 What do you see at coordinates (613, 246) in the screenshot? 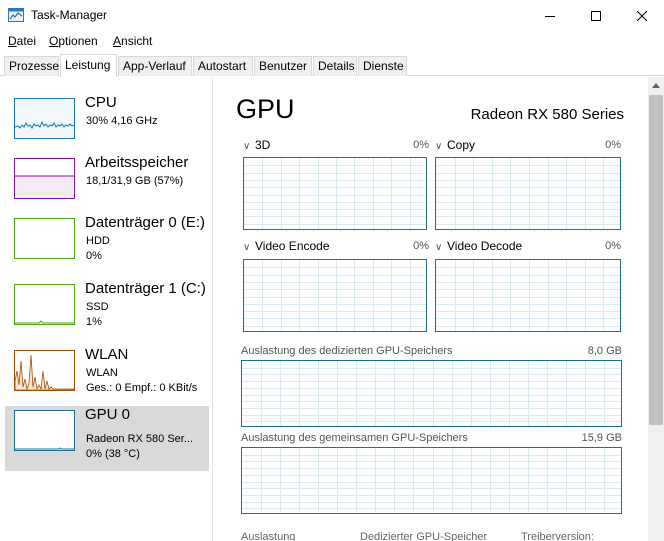
I see `engine-video-decode-pct: 0%` at bounding box center [613, 246].